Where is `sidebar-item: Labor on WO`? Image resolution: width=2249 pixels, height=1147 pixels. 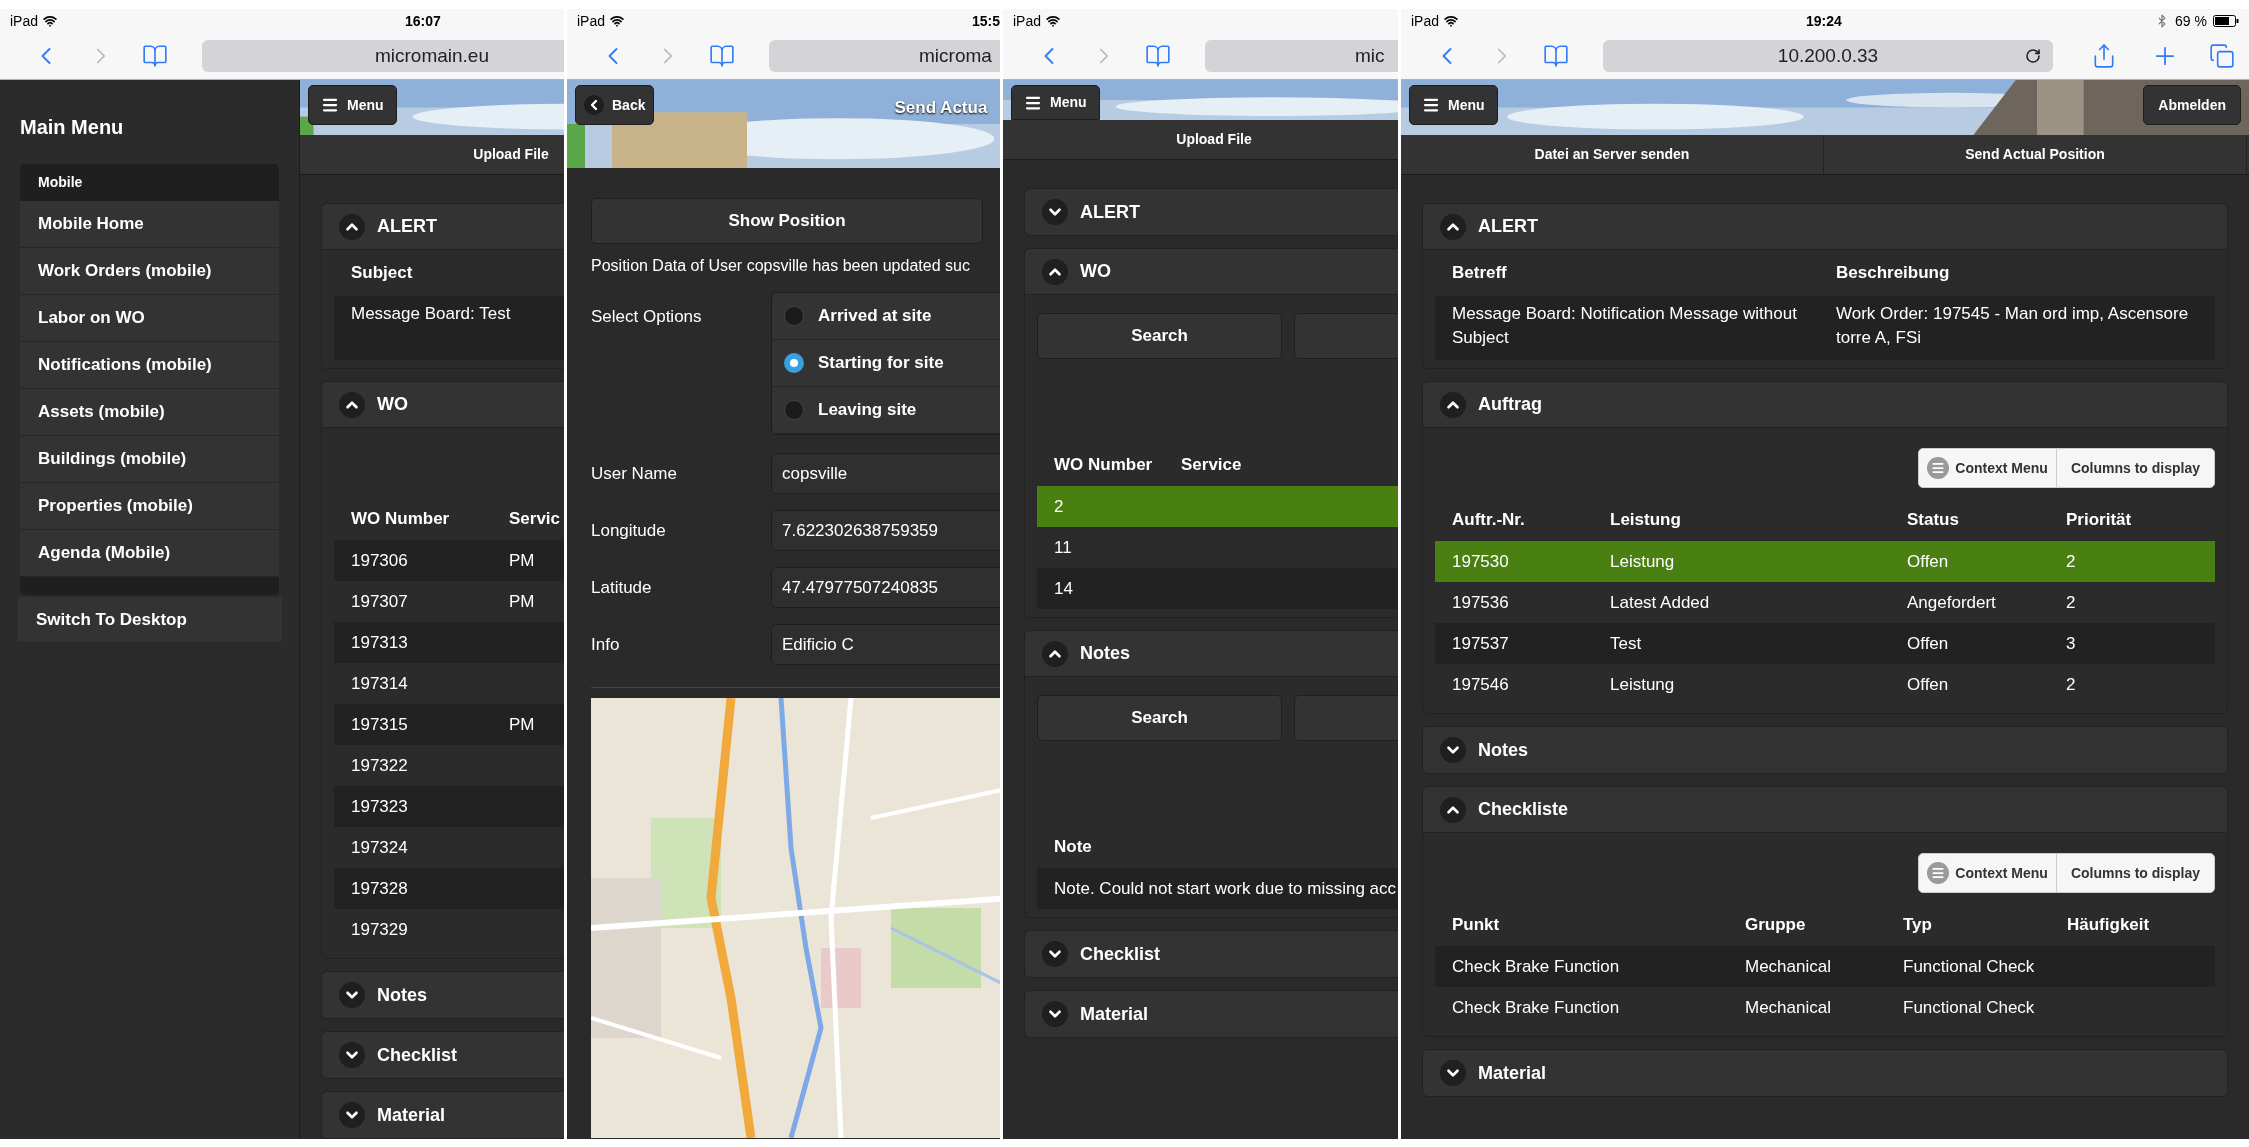 sidebar-item: Labor on WO is located at coordinates (149, 318).